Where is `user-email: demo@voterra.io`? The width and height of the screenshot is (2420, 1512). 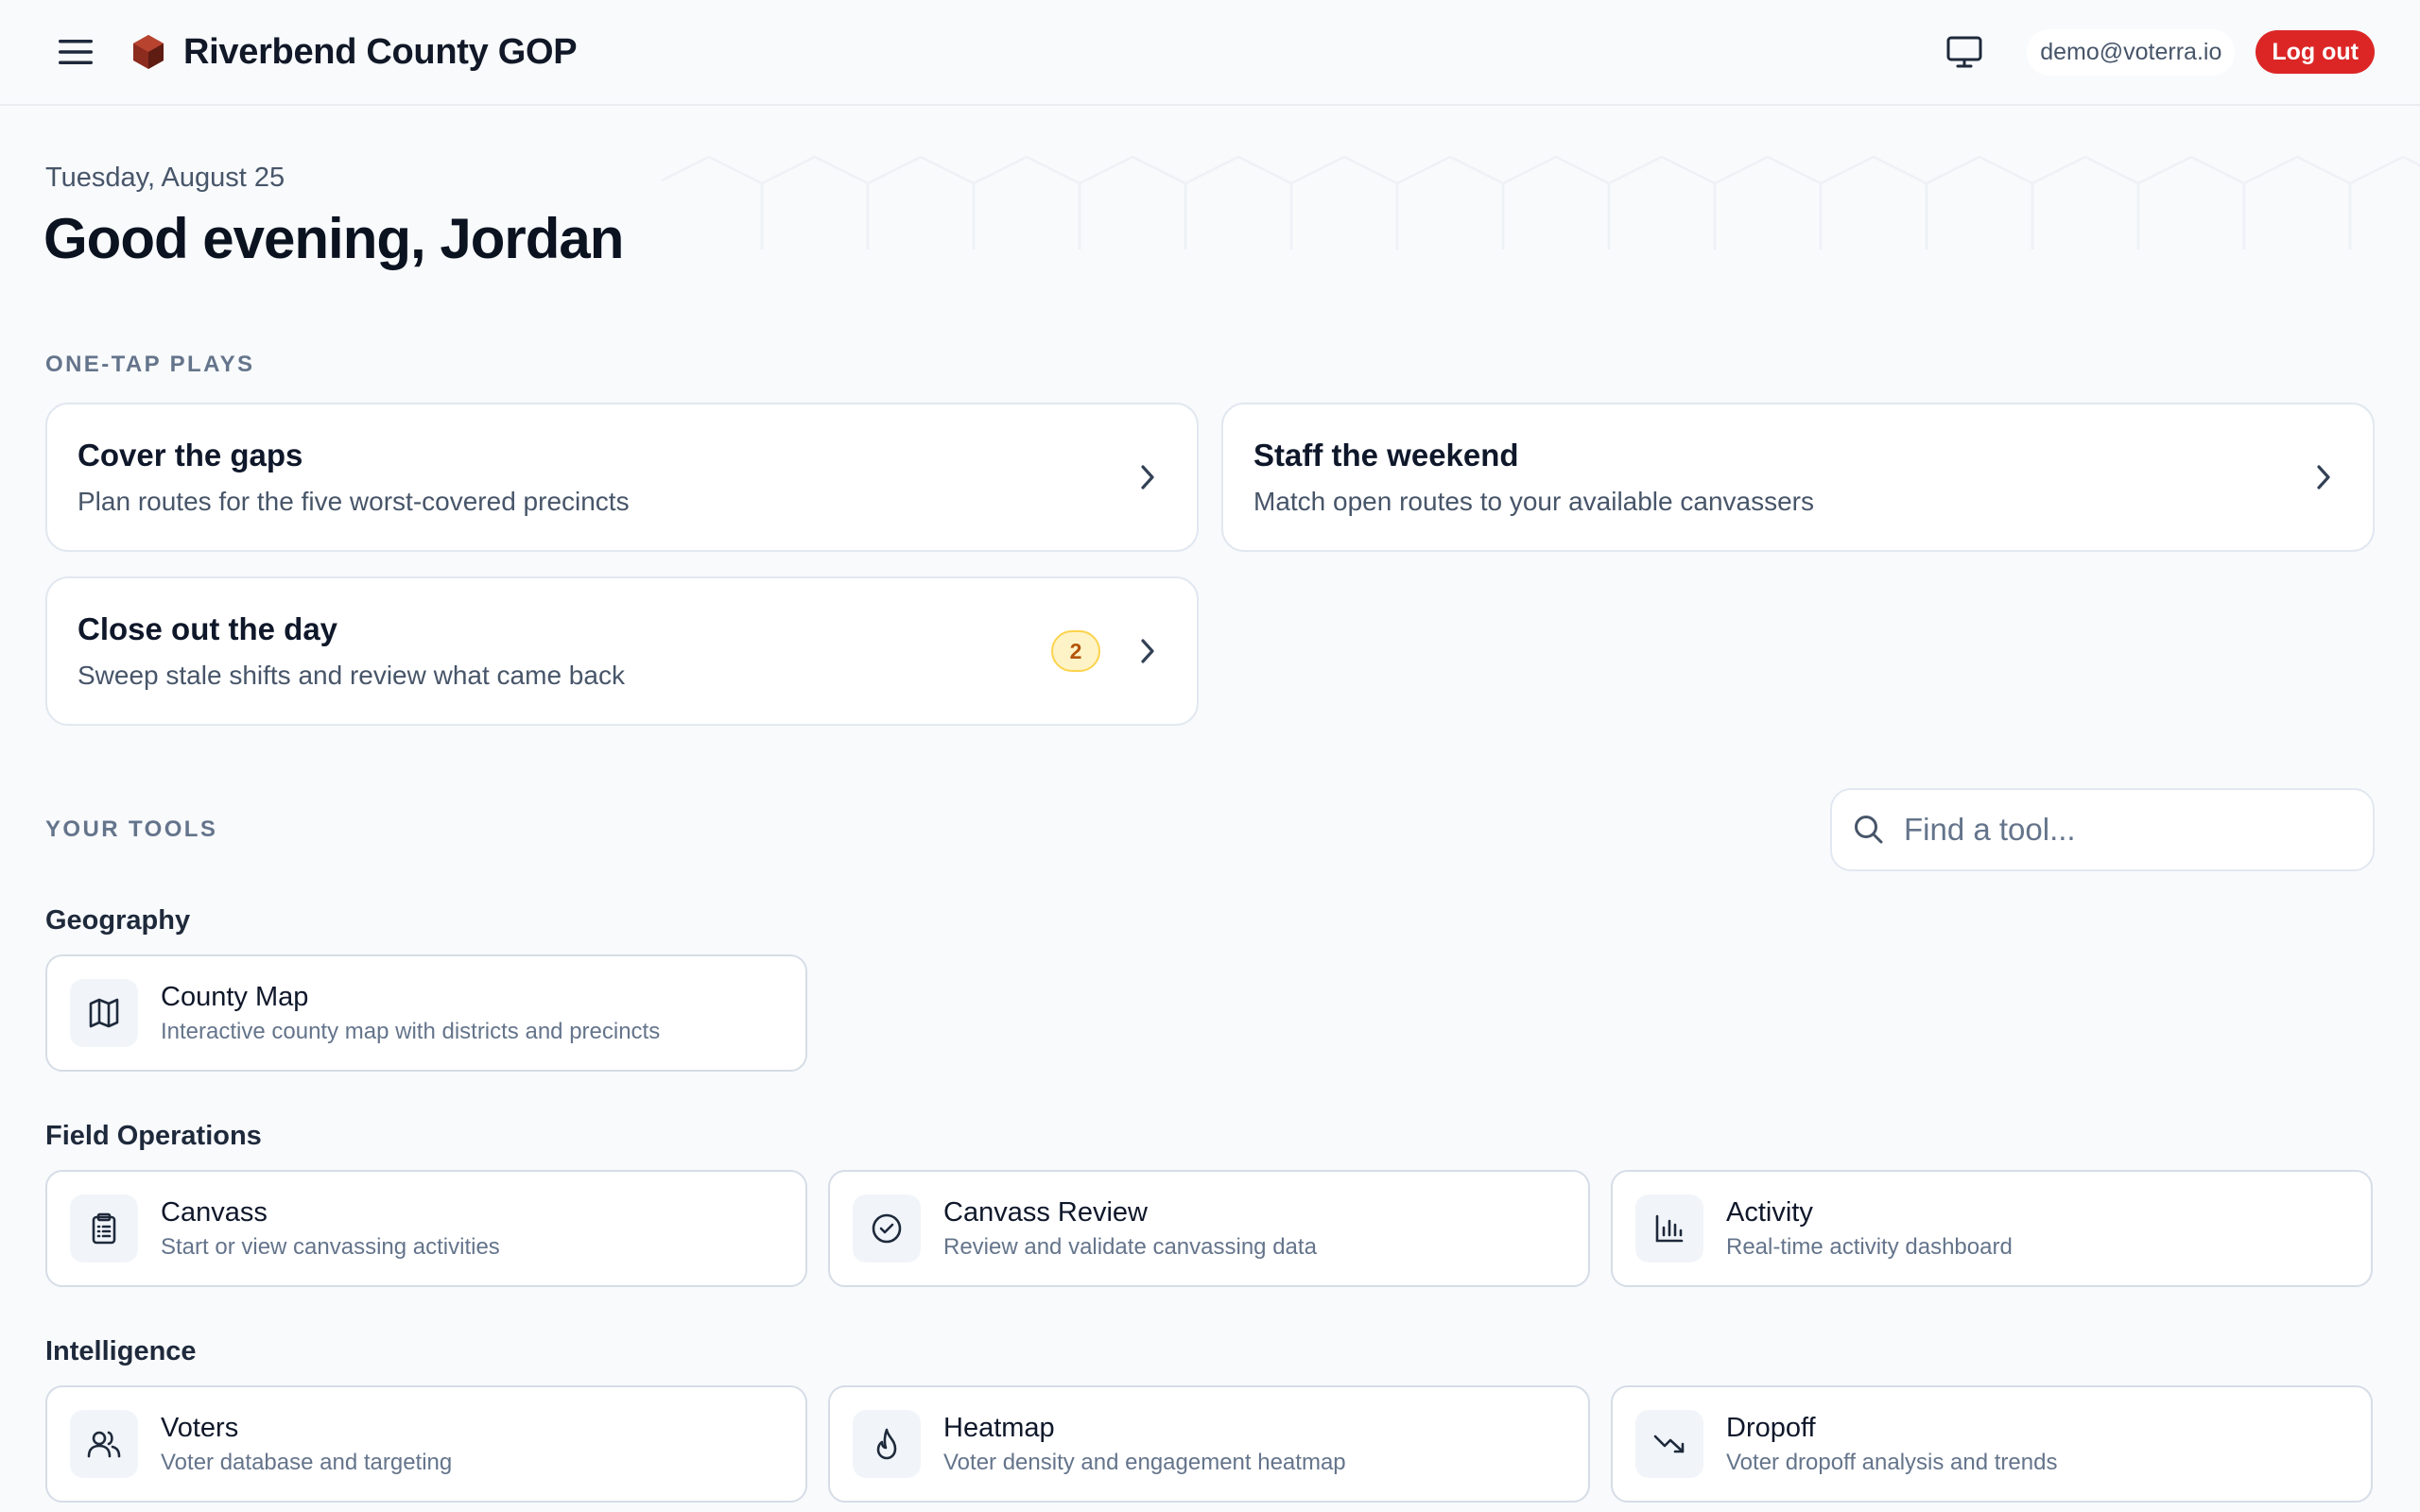 user-email: demo@voterra.io is located at coordinates (2131, 52).